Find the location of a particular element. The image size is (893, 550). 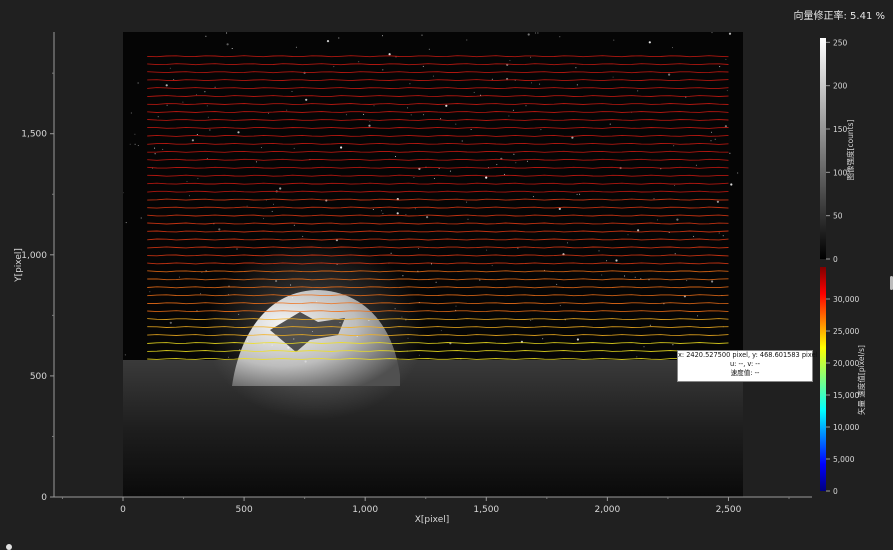

y-tick-label: 1,000 is located at coordinates (34, 256).